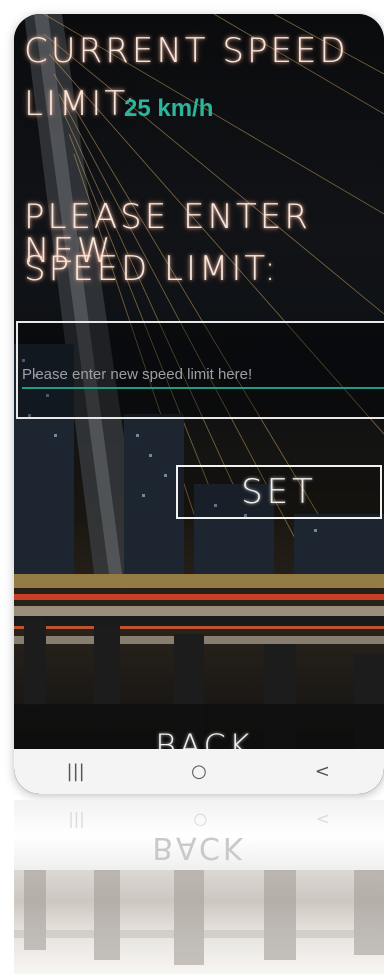  Describe the element at coordinates (203, 375) in the screenshot. I see `speed-limit-input` at that location.